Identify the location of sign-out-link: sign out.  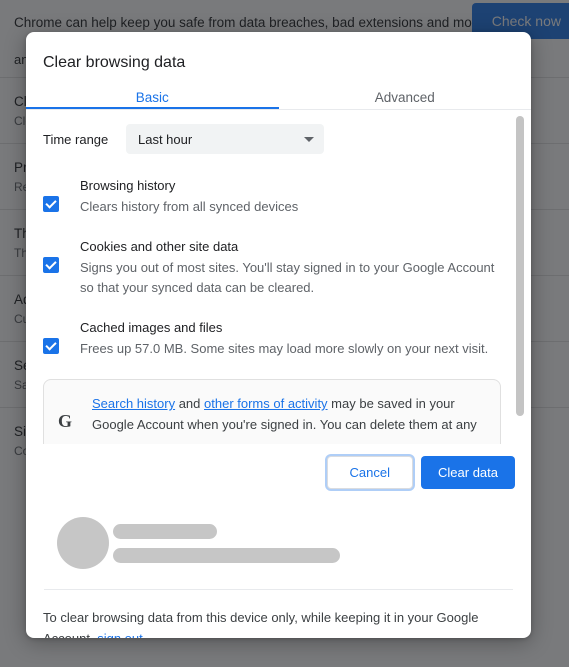
(120, 634).